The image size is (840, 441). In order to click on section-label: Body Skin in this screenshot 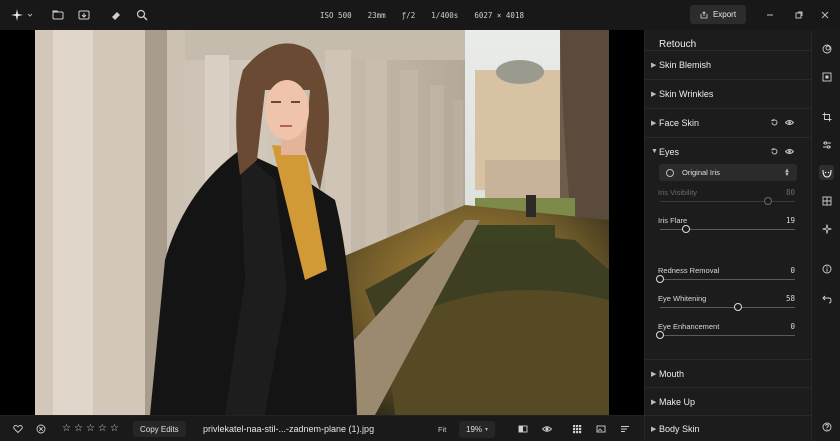, I will do `click(679, 428)`.